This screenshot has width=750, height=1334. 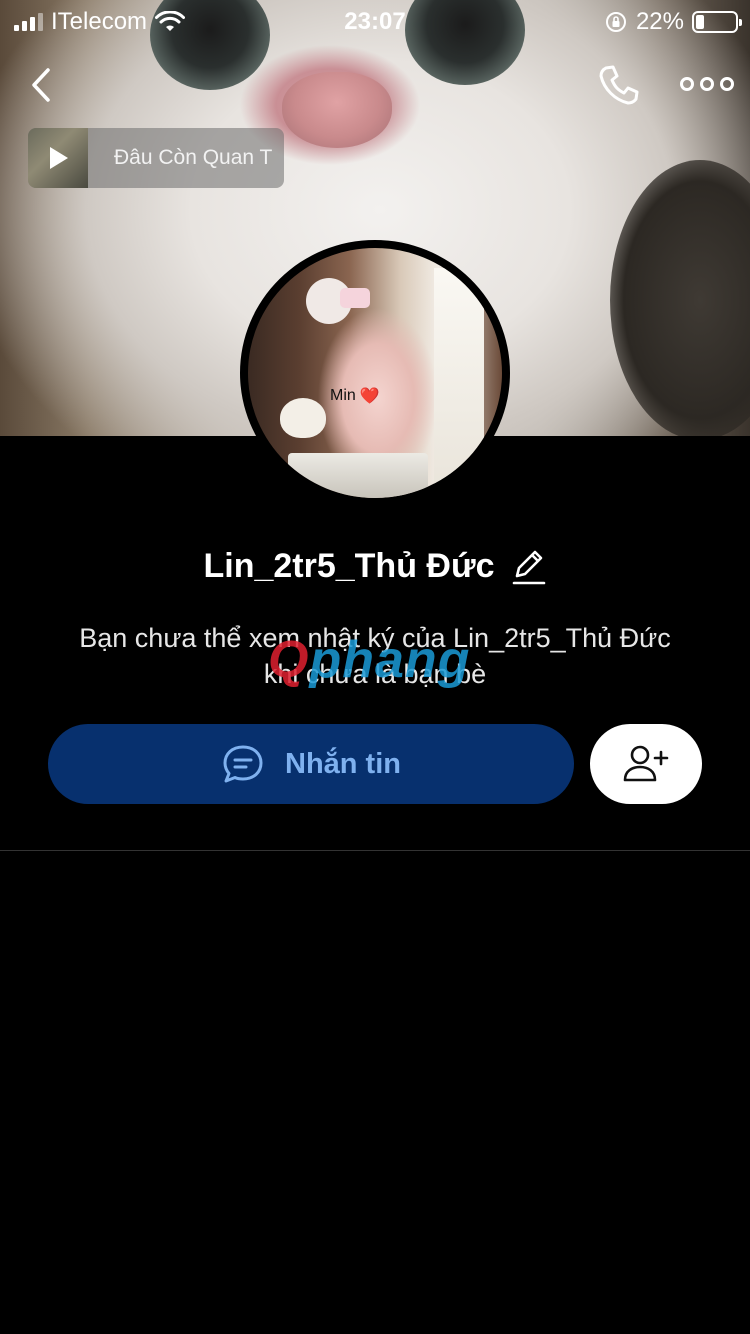 I want to click on message-button: Nhắn tin, so click(x=311, y=764).